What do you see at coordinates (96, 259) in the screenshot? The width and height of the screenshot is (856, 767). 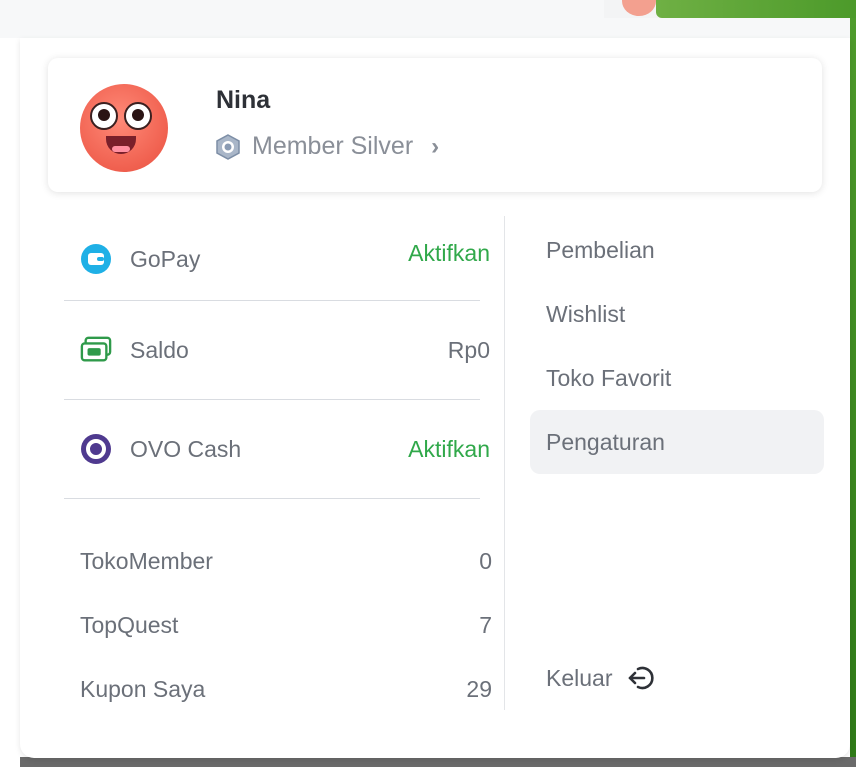 I see `gopay-icon` at bounding box center [96, 259].